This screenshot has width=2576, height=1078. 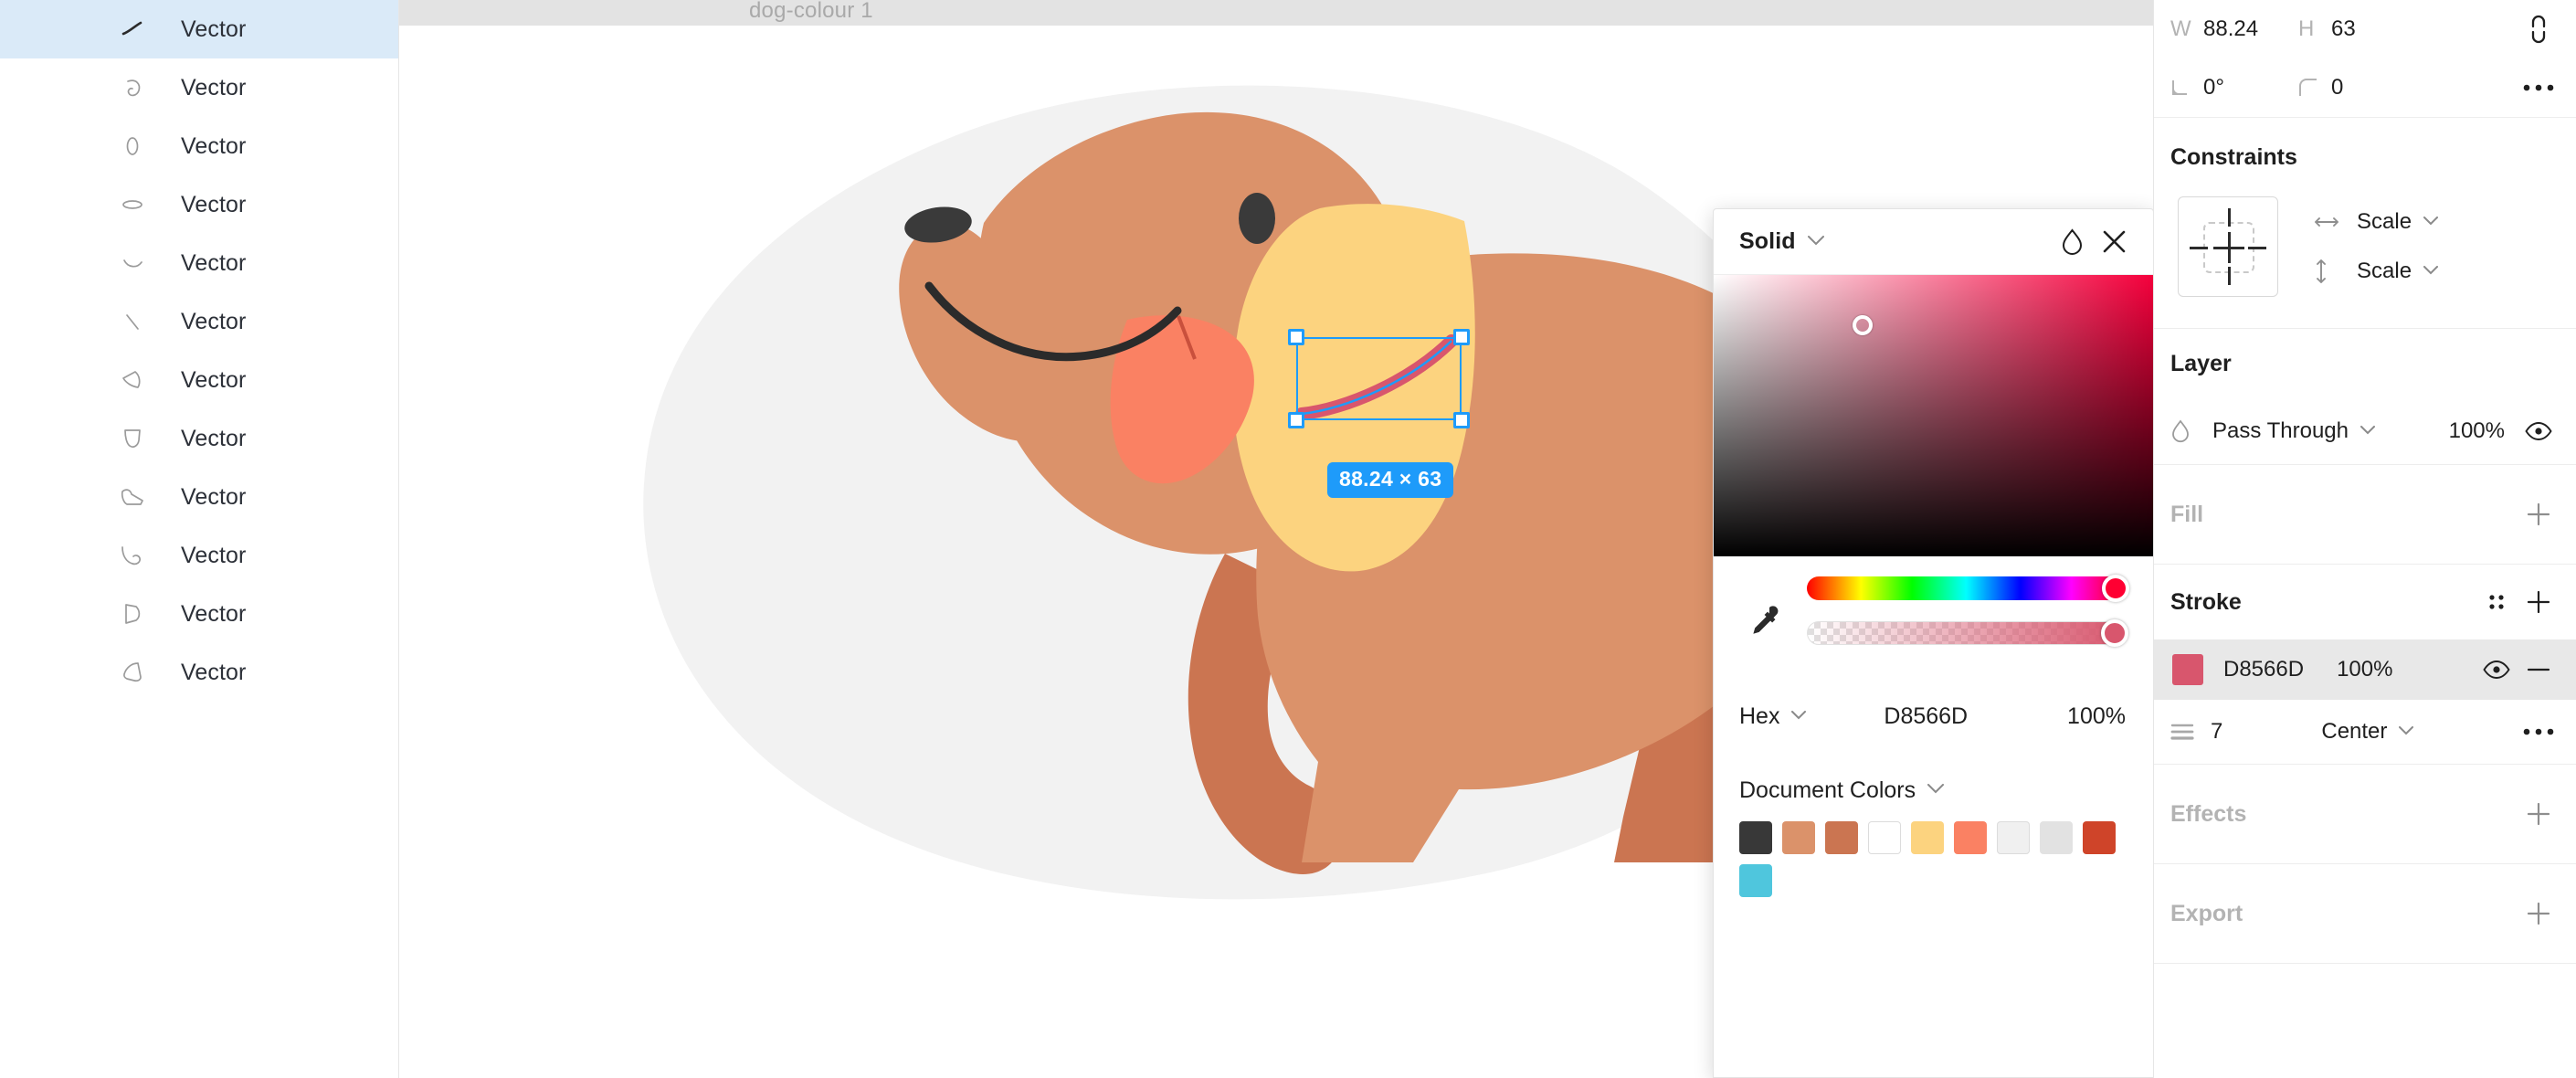 What do you see at coordinates (1936, 790) in the screenshot?
I see `document-colors-chevron-down-icon` at bounding box center [1936, 790].